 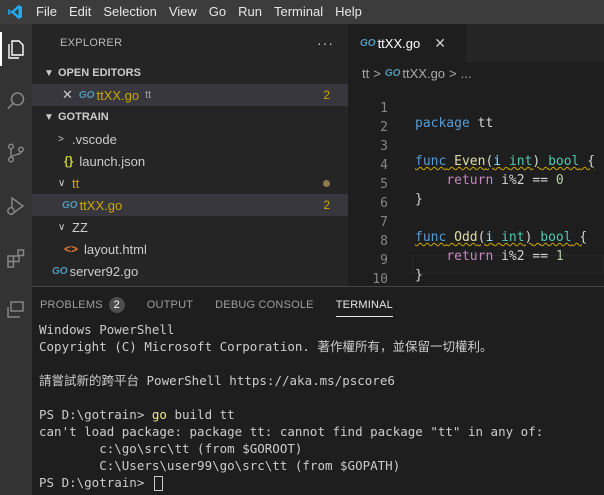 What do you see at coordinates (190, 43) in the screenshot?
I see `explorer-header: EXPLORER ···` at bounding box center [190, 43].